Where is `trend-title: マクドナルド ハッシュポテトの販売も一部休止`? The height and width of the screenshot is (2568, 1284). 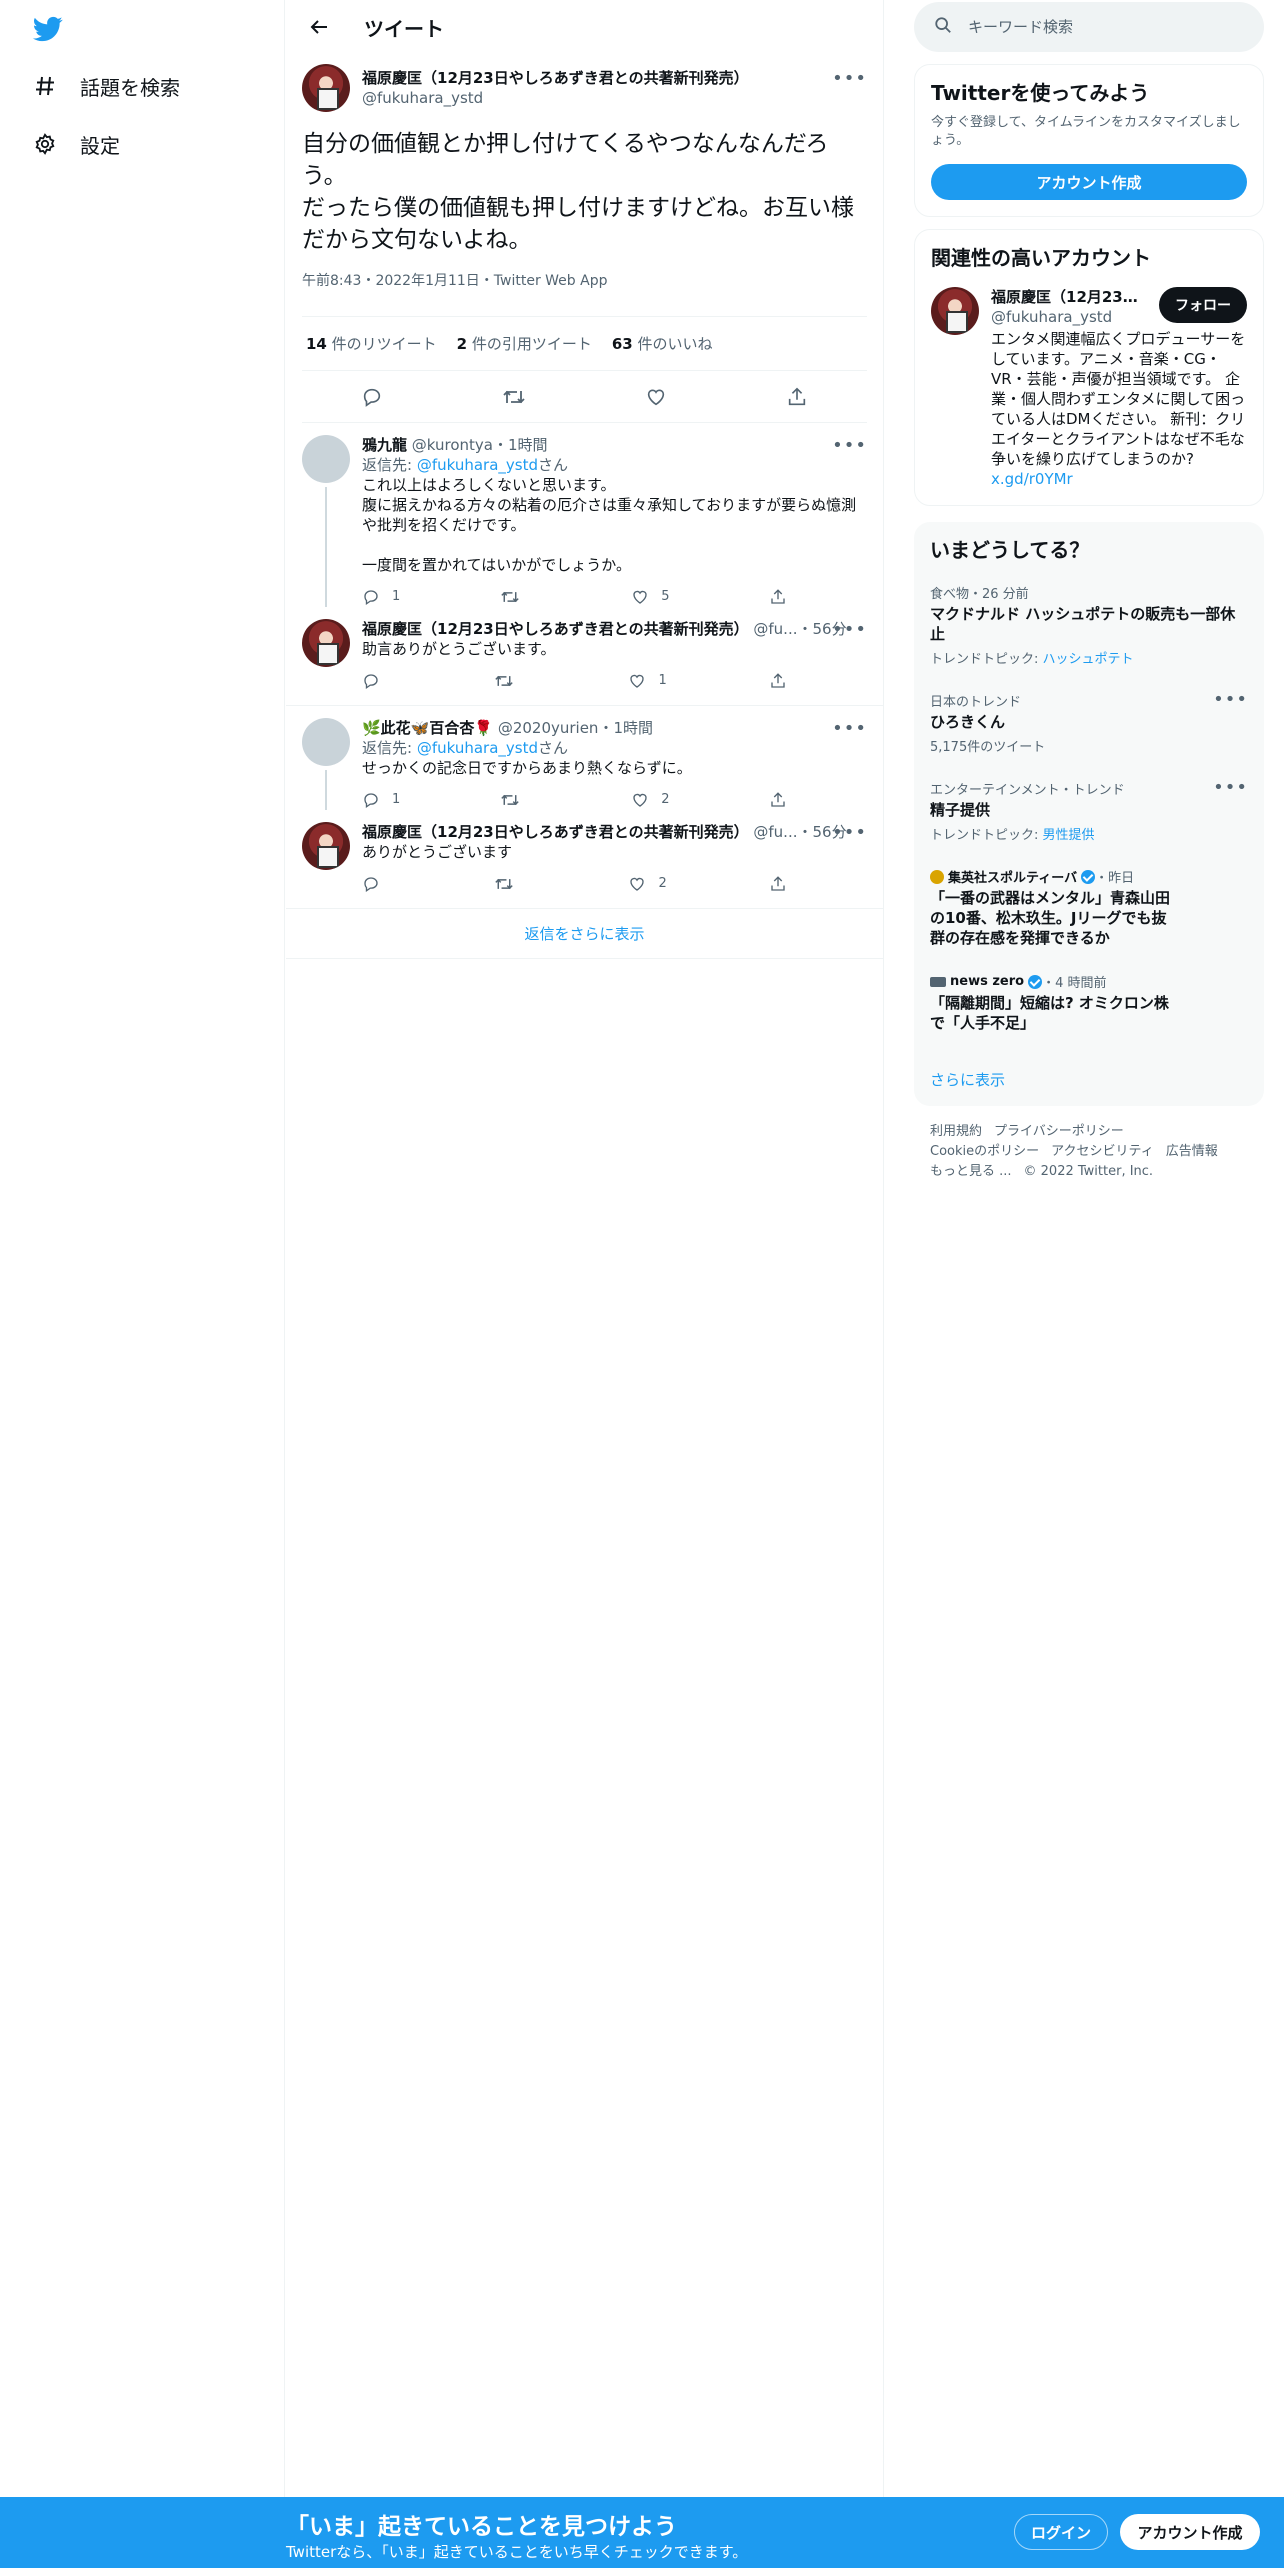
trend-title: マクドナルド ハッシュポテトの販売も一部休止 is located at coordinates (1083, 624).